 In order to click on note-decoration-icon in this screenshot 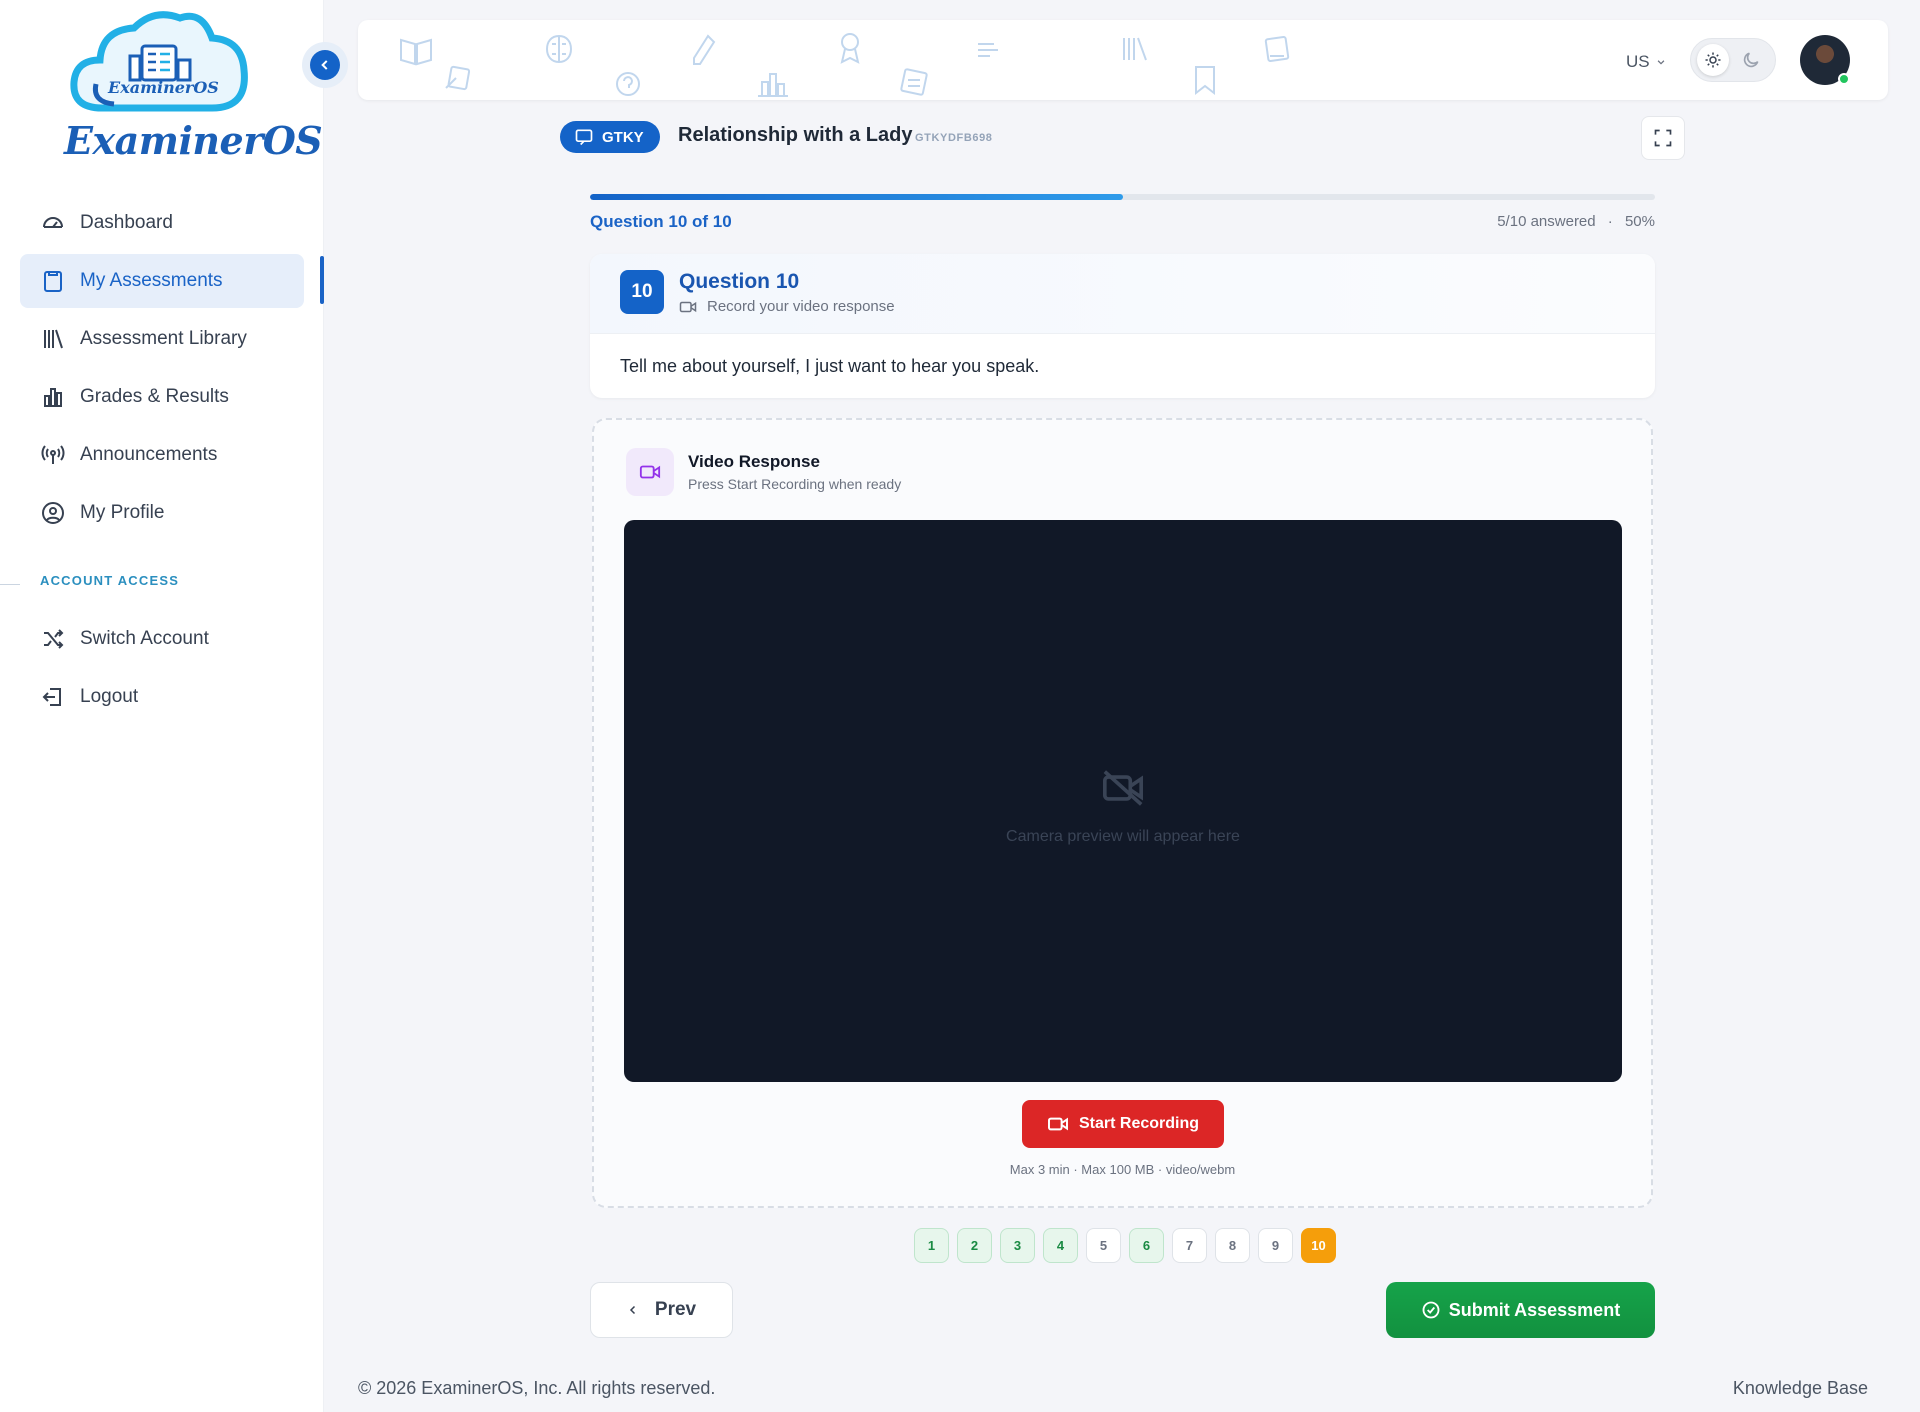, I will do `click(914, 82)`.